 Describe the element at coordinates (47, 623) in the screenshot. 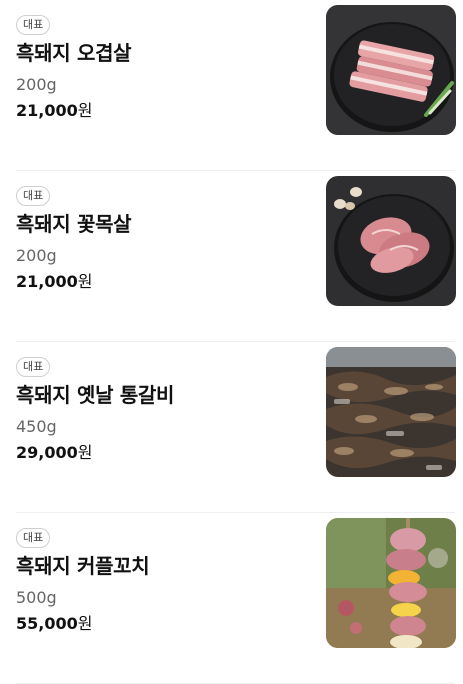

I see `price-value: 55,000` at that location.